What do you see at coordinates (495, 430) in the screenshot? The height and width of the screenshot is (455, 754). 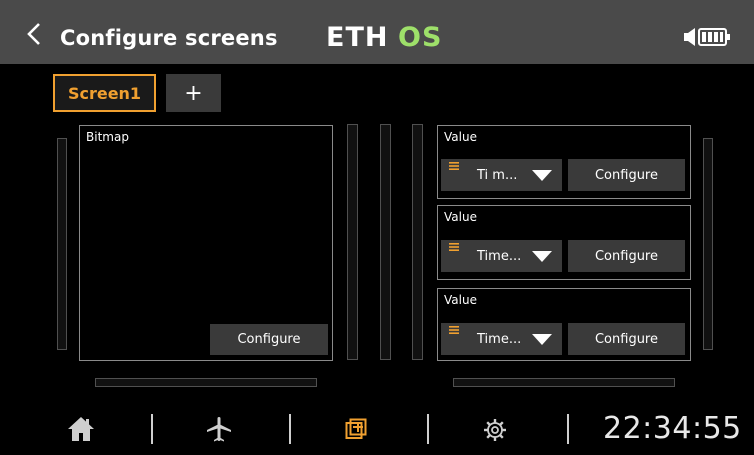 I see `gear-icon` at bounding box center [495, 430].